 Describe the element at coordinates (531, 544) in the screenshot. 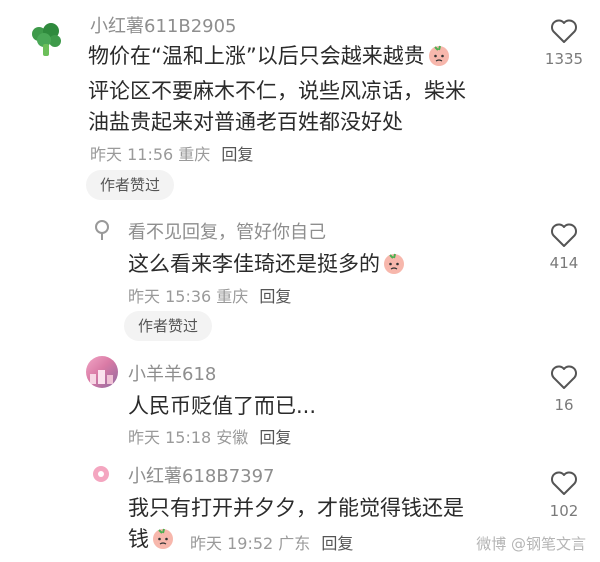

I see `watermark: 微博 @钢笔文言` at that location.